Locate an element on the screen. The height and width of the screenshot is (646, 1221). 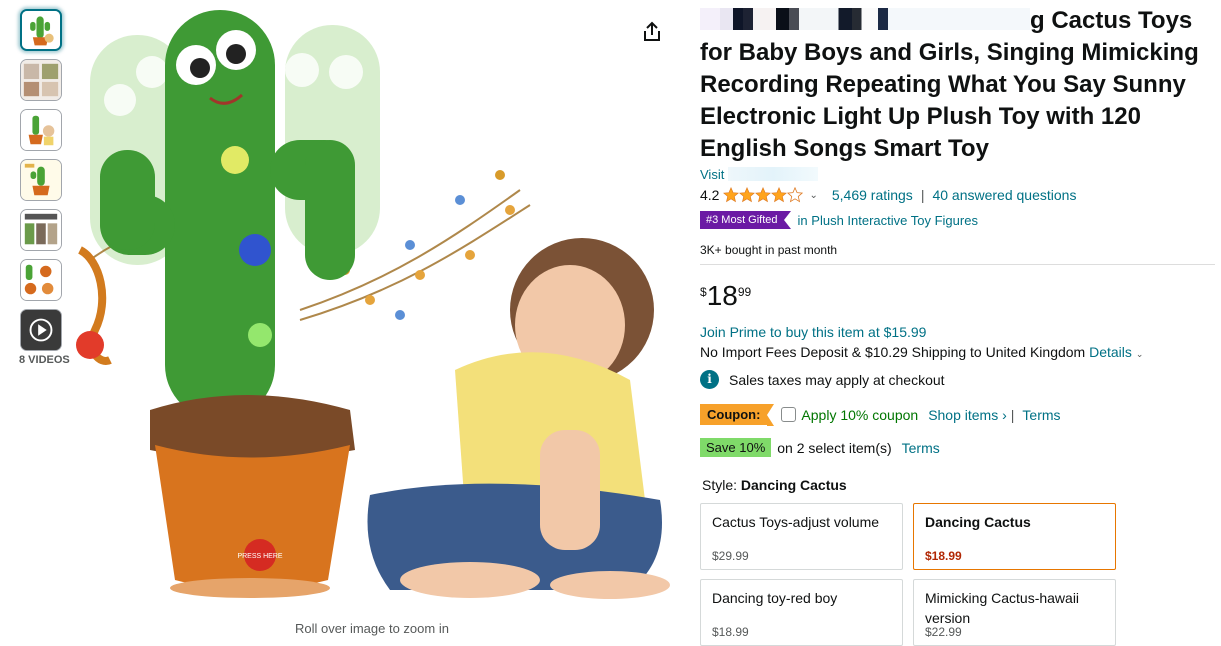
shipping-details-link: Details is located at coordinates (1110, 352).